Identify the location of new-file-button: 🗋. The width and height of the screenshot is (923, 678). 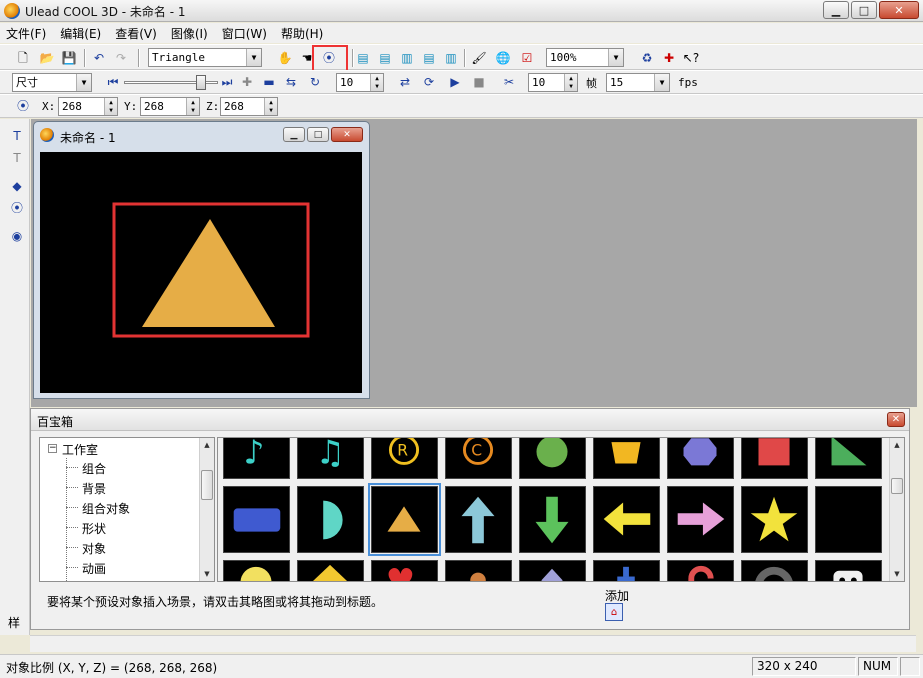
(23, 58).